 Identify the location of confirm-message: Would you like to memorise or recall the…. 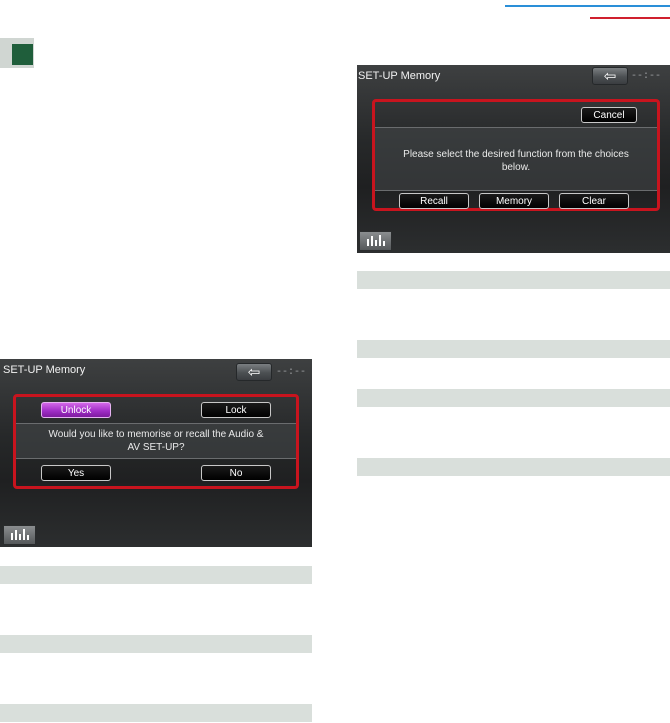
(156, 441).